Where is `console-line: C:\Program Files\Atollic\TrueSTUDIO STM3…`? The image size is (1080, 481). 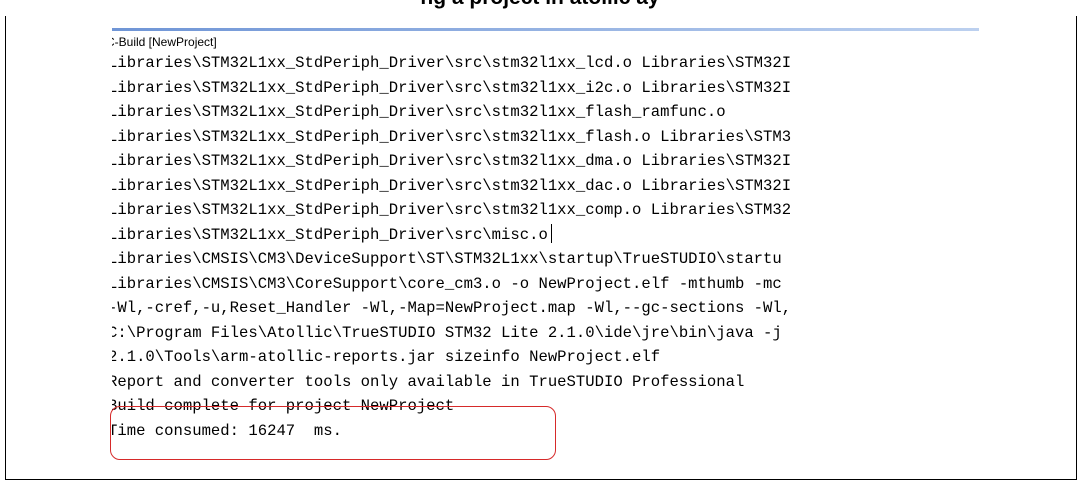
console-line: C:\Program Files\Atollic\TrueSTUDIO STM3… is located at coordinates (447, 332).